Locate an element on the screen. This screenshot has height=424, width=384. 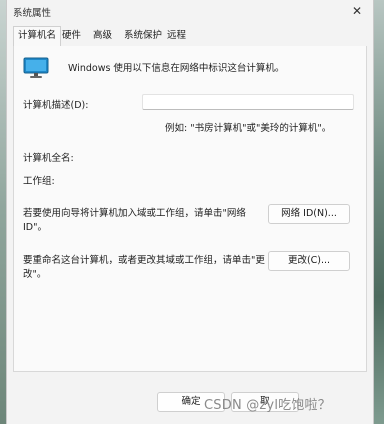
full-name-label: 计算机全名: is located at coordinates (48, 158).